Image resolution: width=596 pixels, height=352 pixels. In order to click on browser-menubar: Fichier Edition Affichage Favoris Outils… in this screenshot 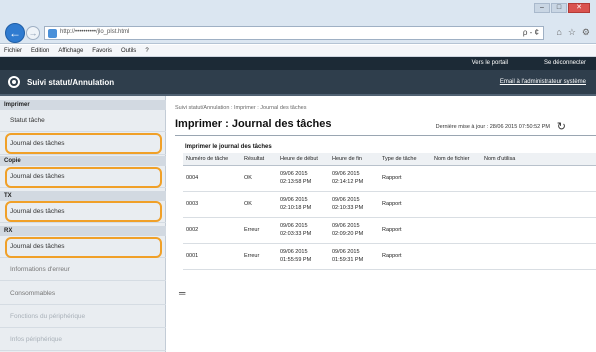, I will do `click(298, 51)`.